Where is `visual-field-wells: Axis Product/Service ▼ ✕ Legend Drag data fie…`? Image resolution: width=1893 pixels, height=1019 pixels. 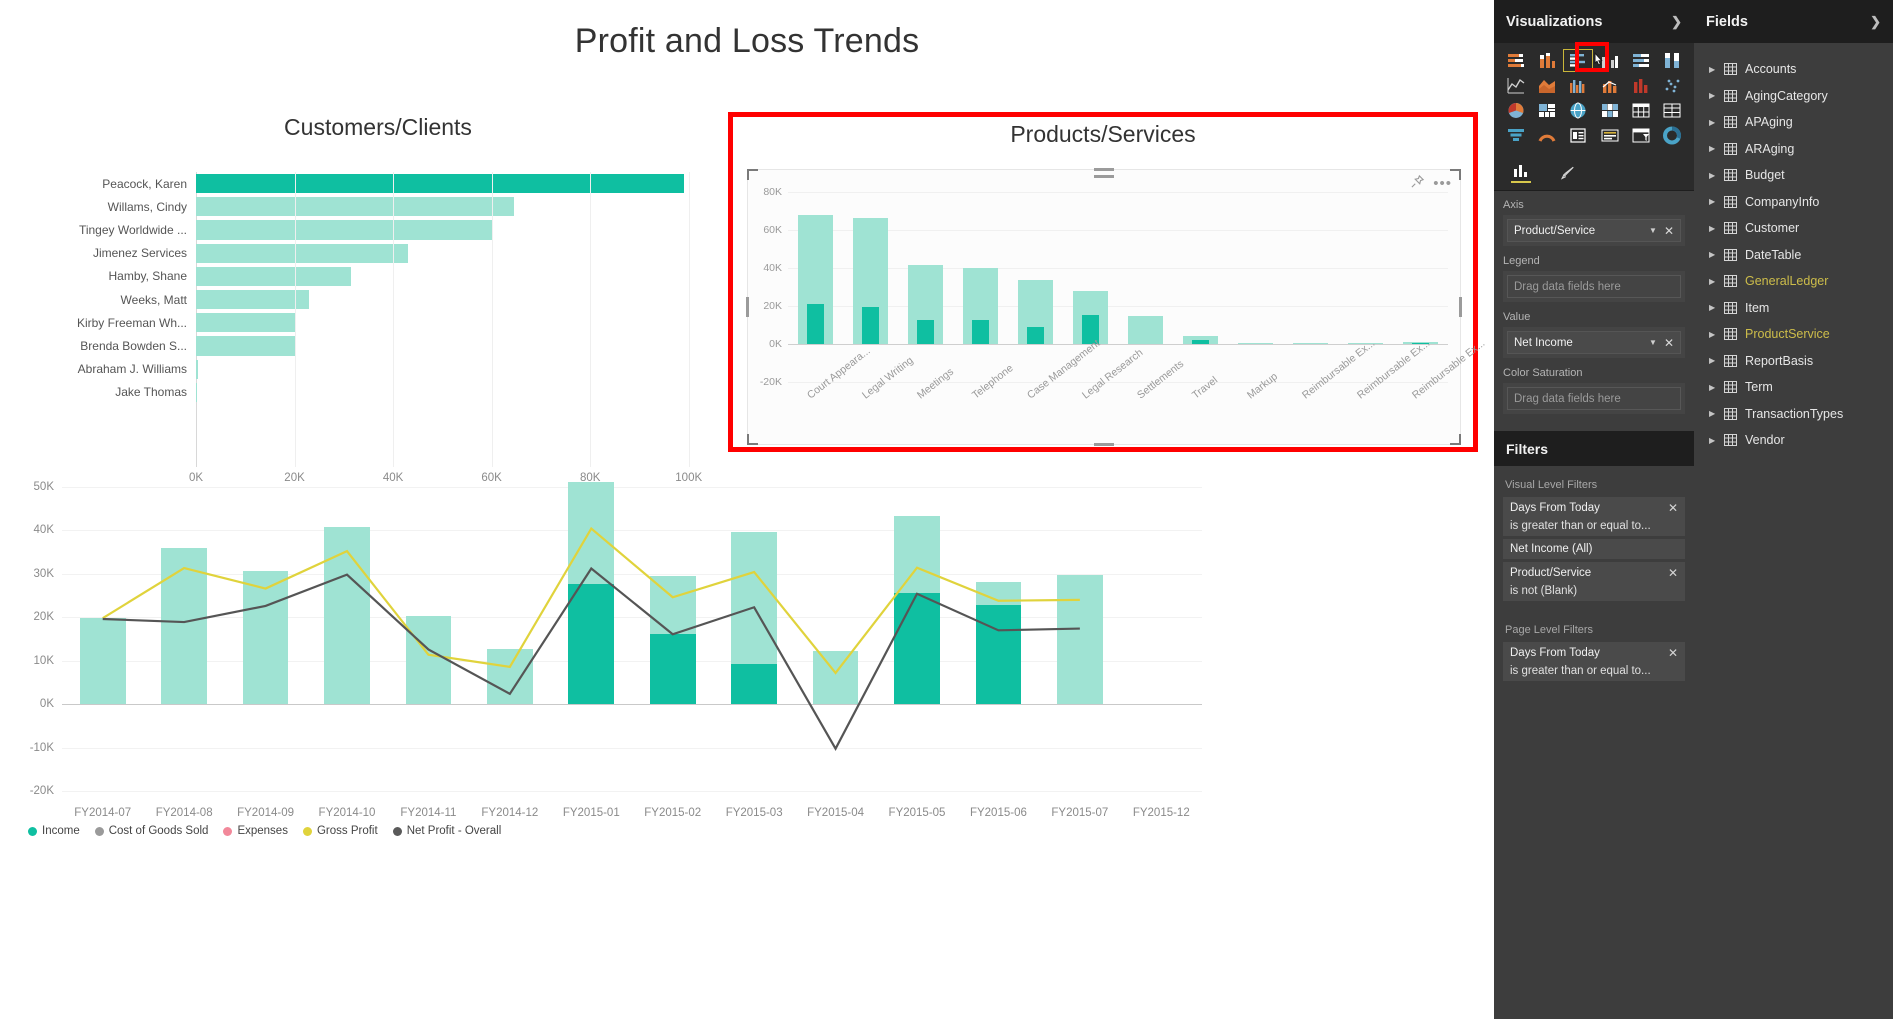
visual-field-wells: Axis Product/Service ▼ ✕ Legend Drag data fie… is located at coordinates (1594, 309).